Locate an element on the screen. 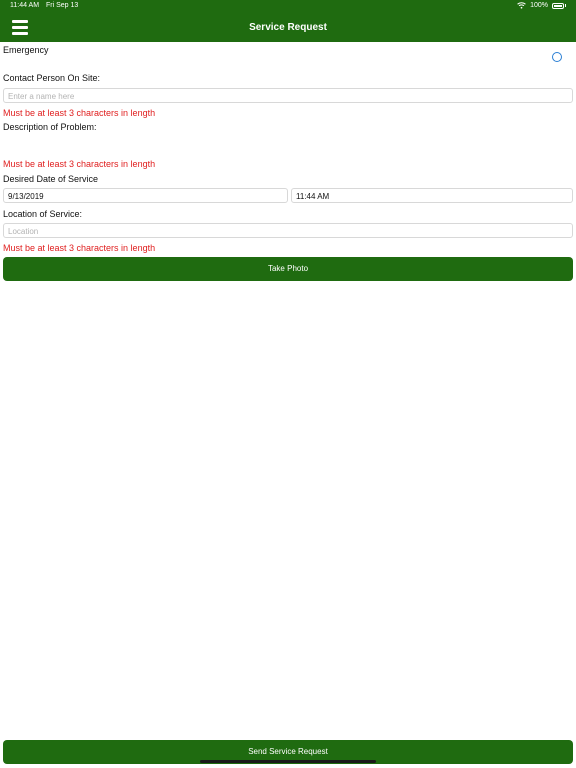 The height and width of the screenshot is (768, 576). time-input: 11:44 AM is located at coordinates (432, 195).